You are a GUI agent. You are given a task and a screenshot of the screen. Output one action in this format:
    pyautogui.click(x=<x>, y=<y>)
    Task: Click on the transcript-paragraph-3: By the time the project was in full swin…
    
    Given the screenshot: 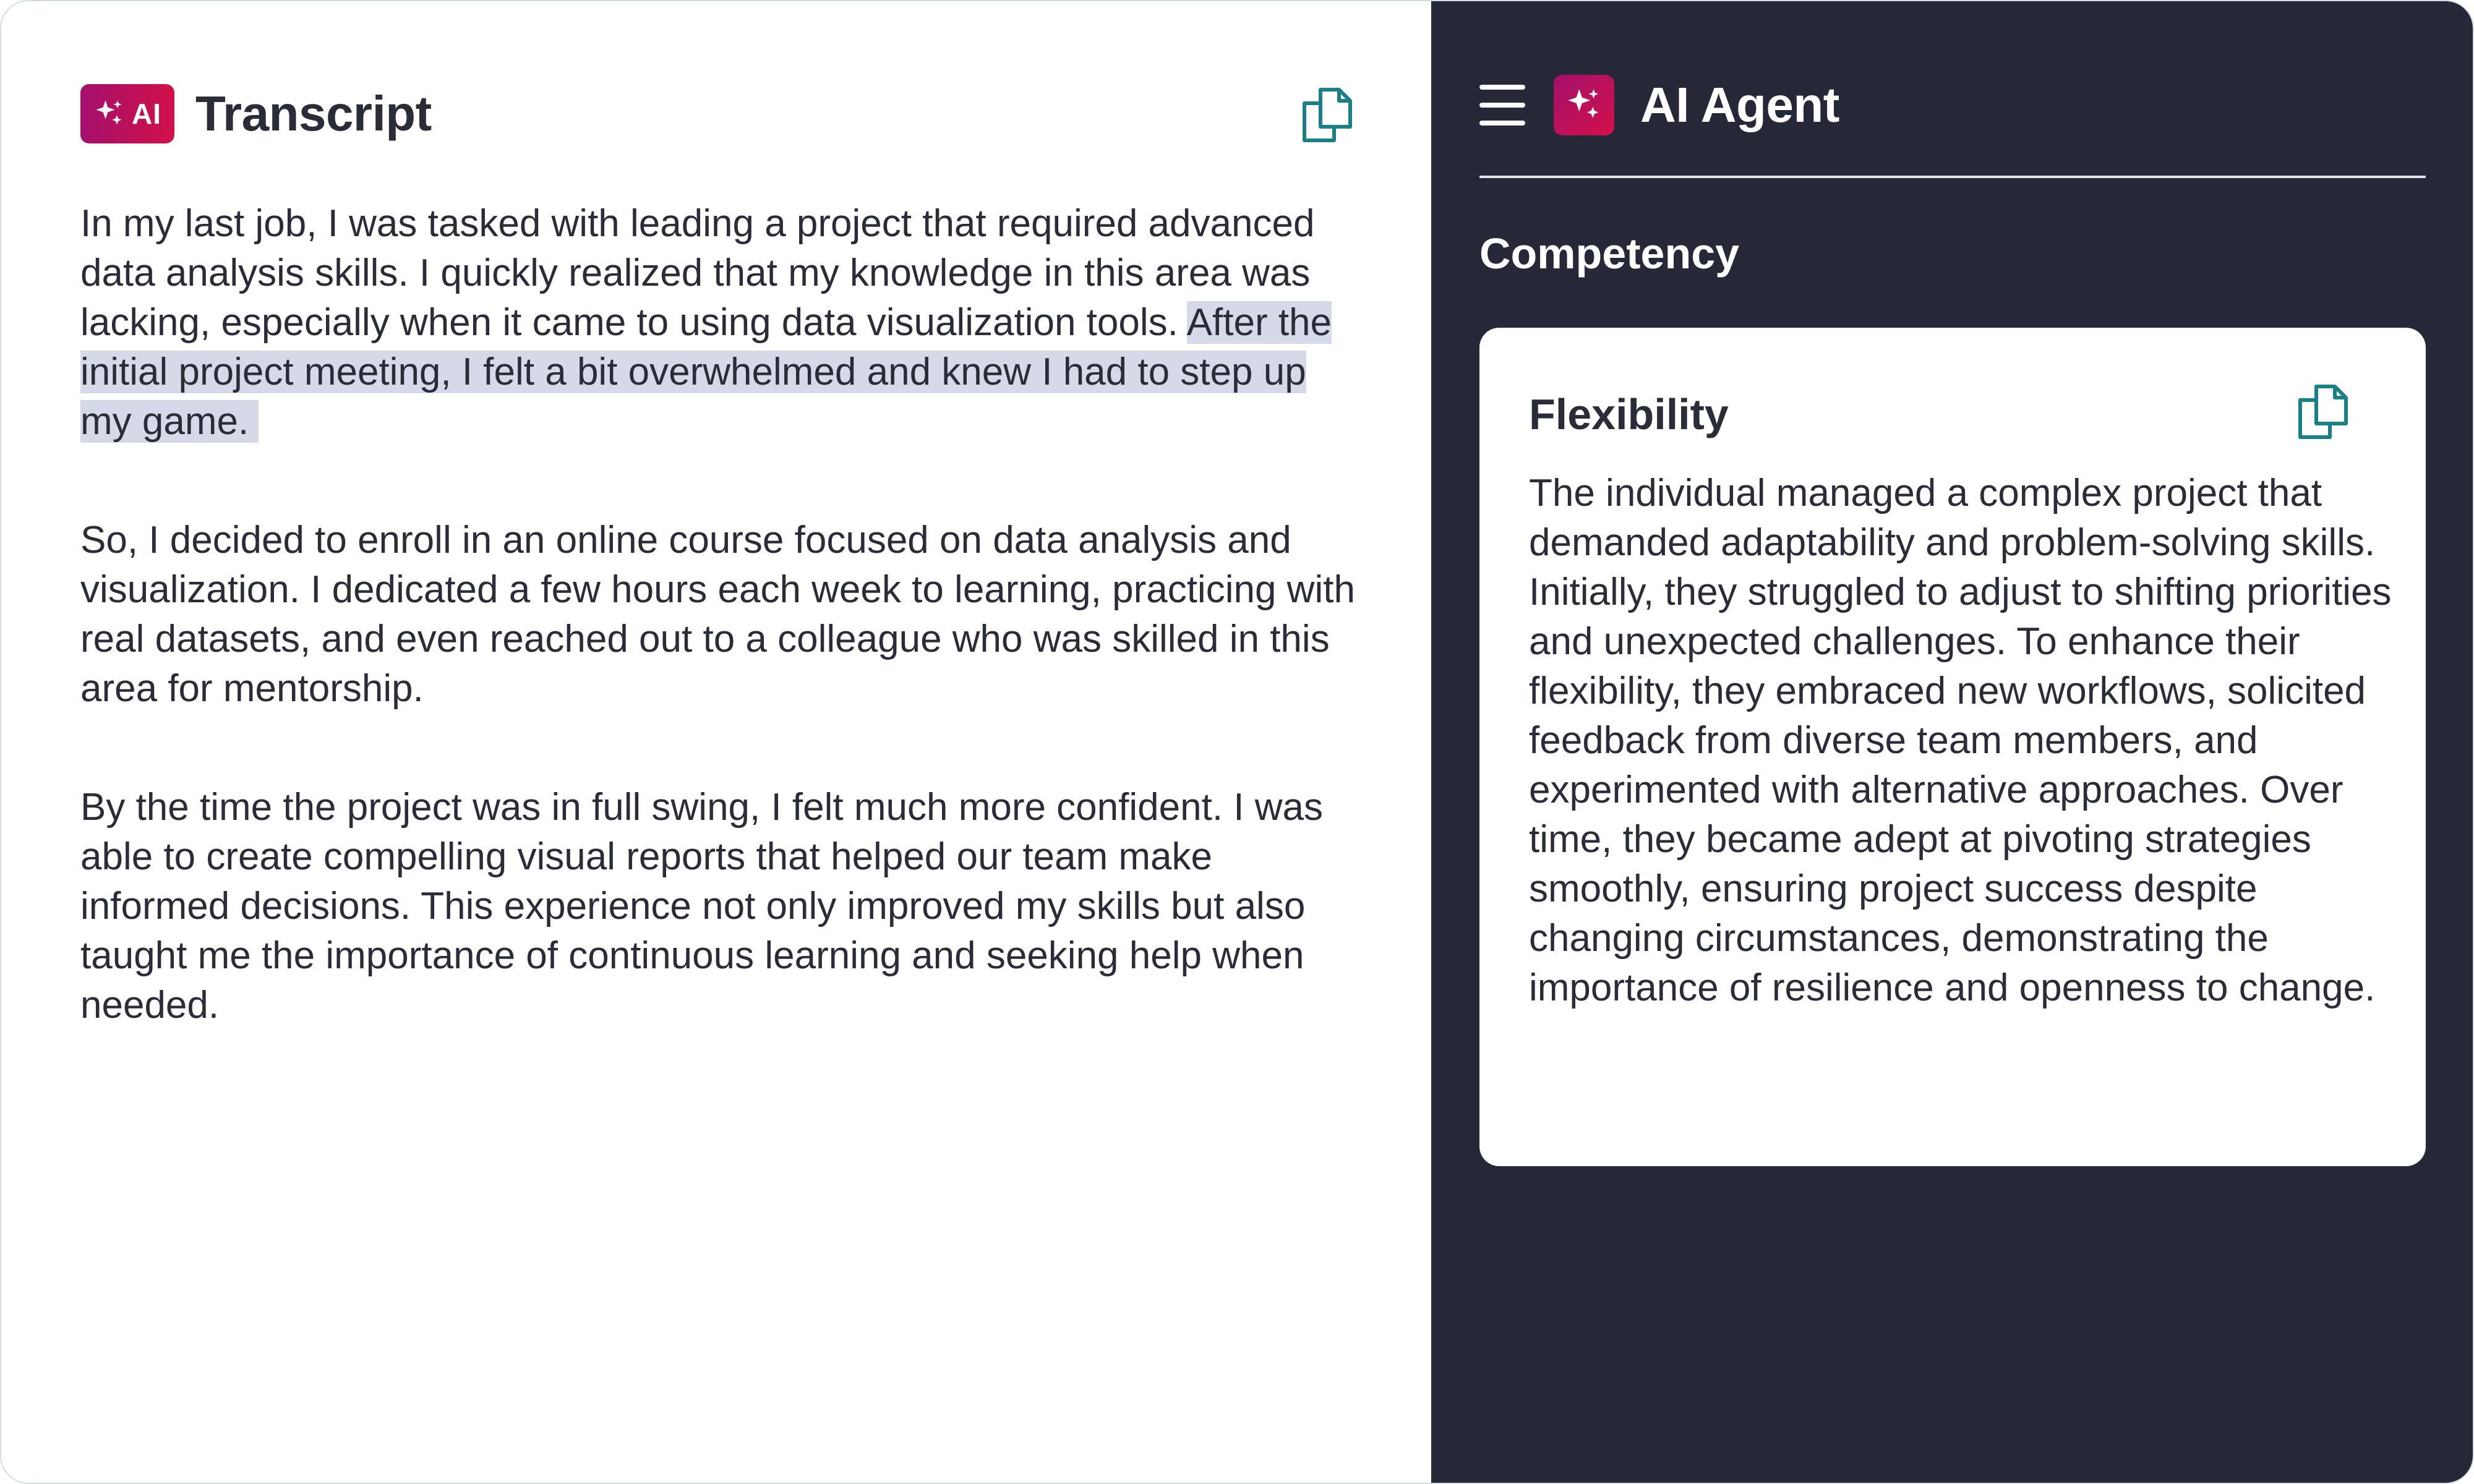 What is the action you would take?
    pyautogui.click(x=701, y=906)
    